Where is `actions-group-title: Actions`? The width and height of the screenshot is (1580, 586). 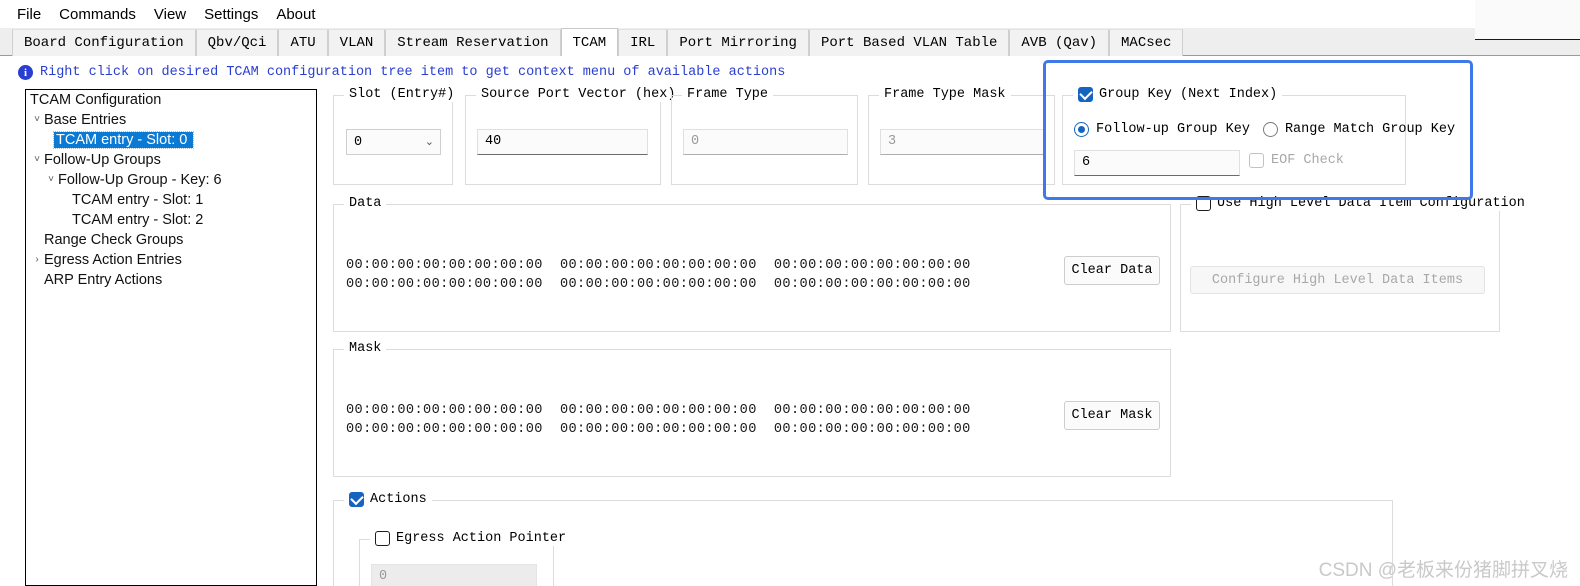 actions-group-title: Actions is located at coordinates (388, 499).